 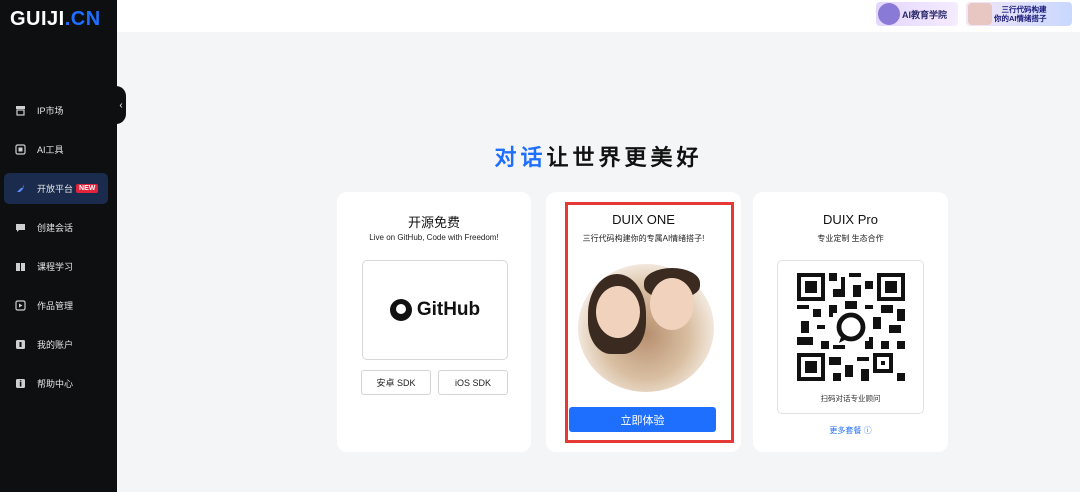 What do you see at coordinates (433, 222) in the screenshot?
I see `card-title: 开源免费` at bounding box center [433, 222].